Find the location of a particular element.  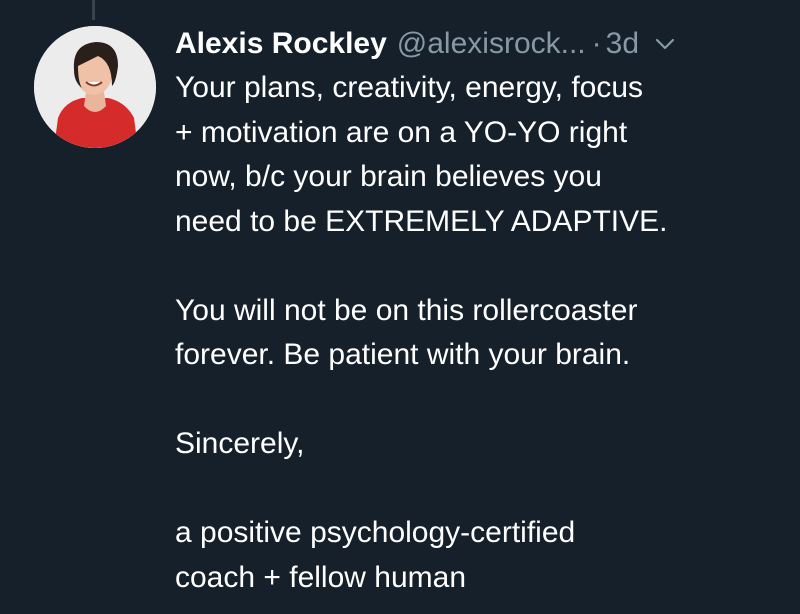

tweet-text-line: Sincerely, is located at coordinates (240, 443).